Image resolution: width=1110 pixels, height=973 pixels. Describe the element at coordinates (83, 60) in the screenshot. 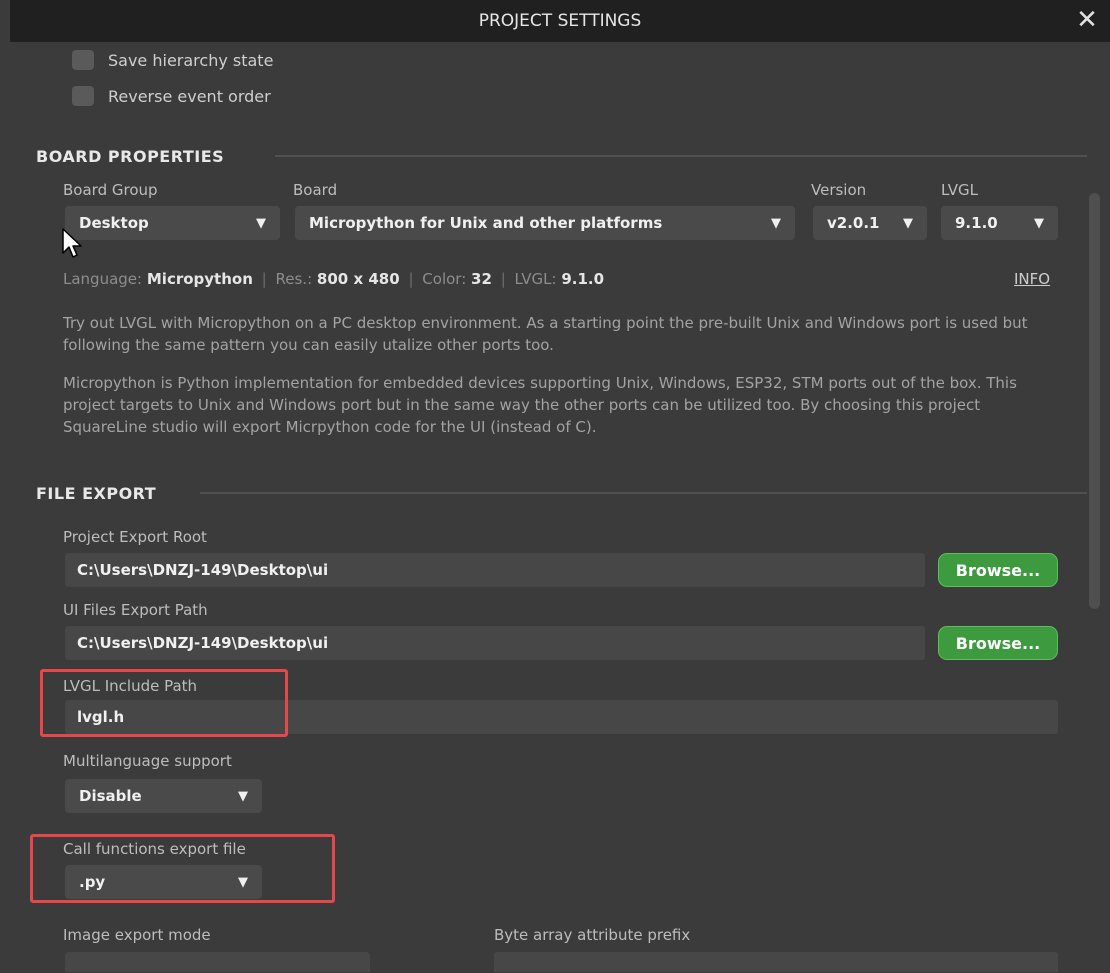

I see `save-hierarchy-checkbox` at that location.